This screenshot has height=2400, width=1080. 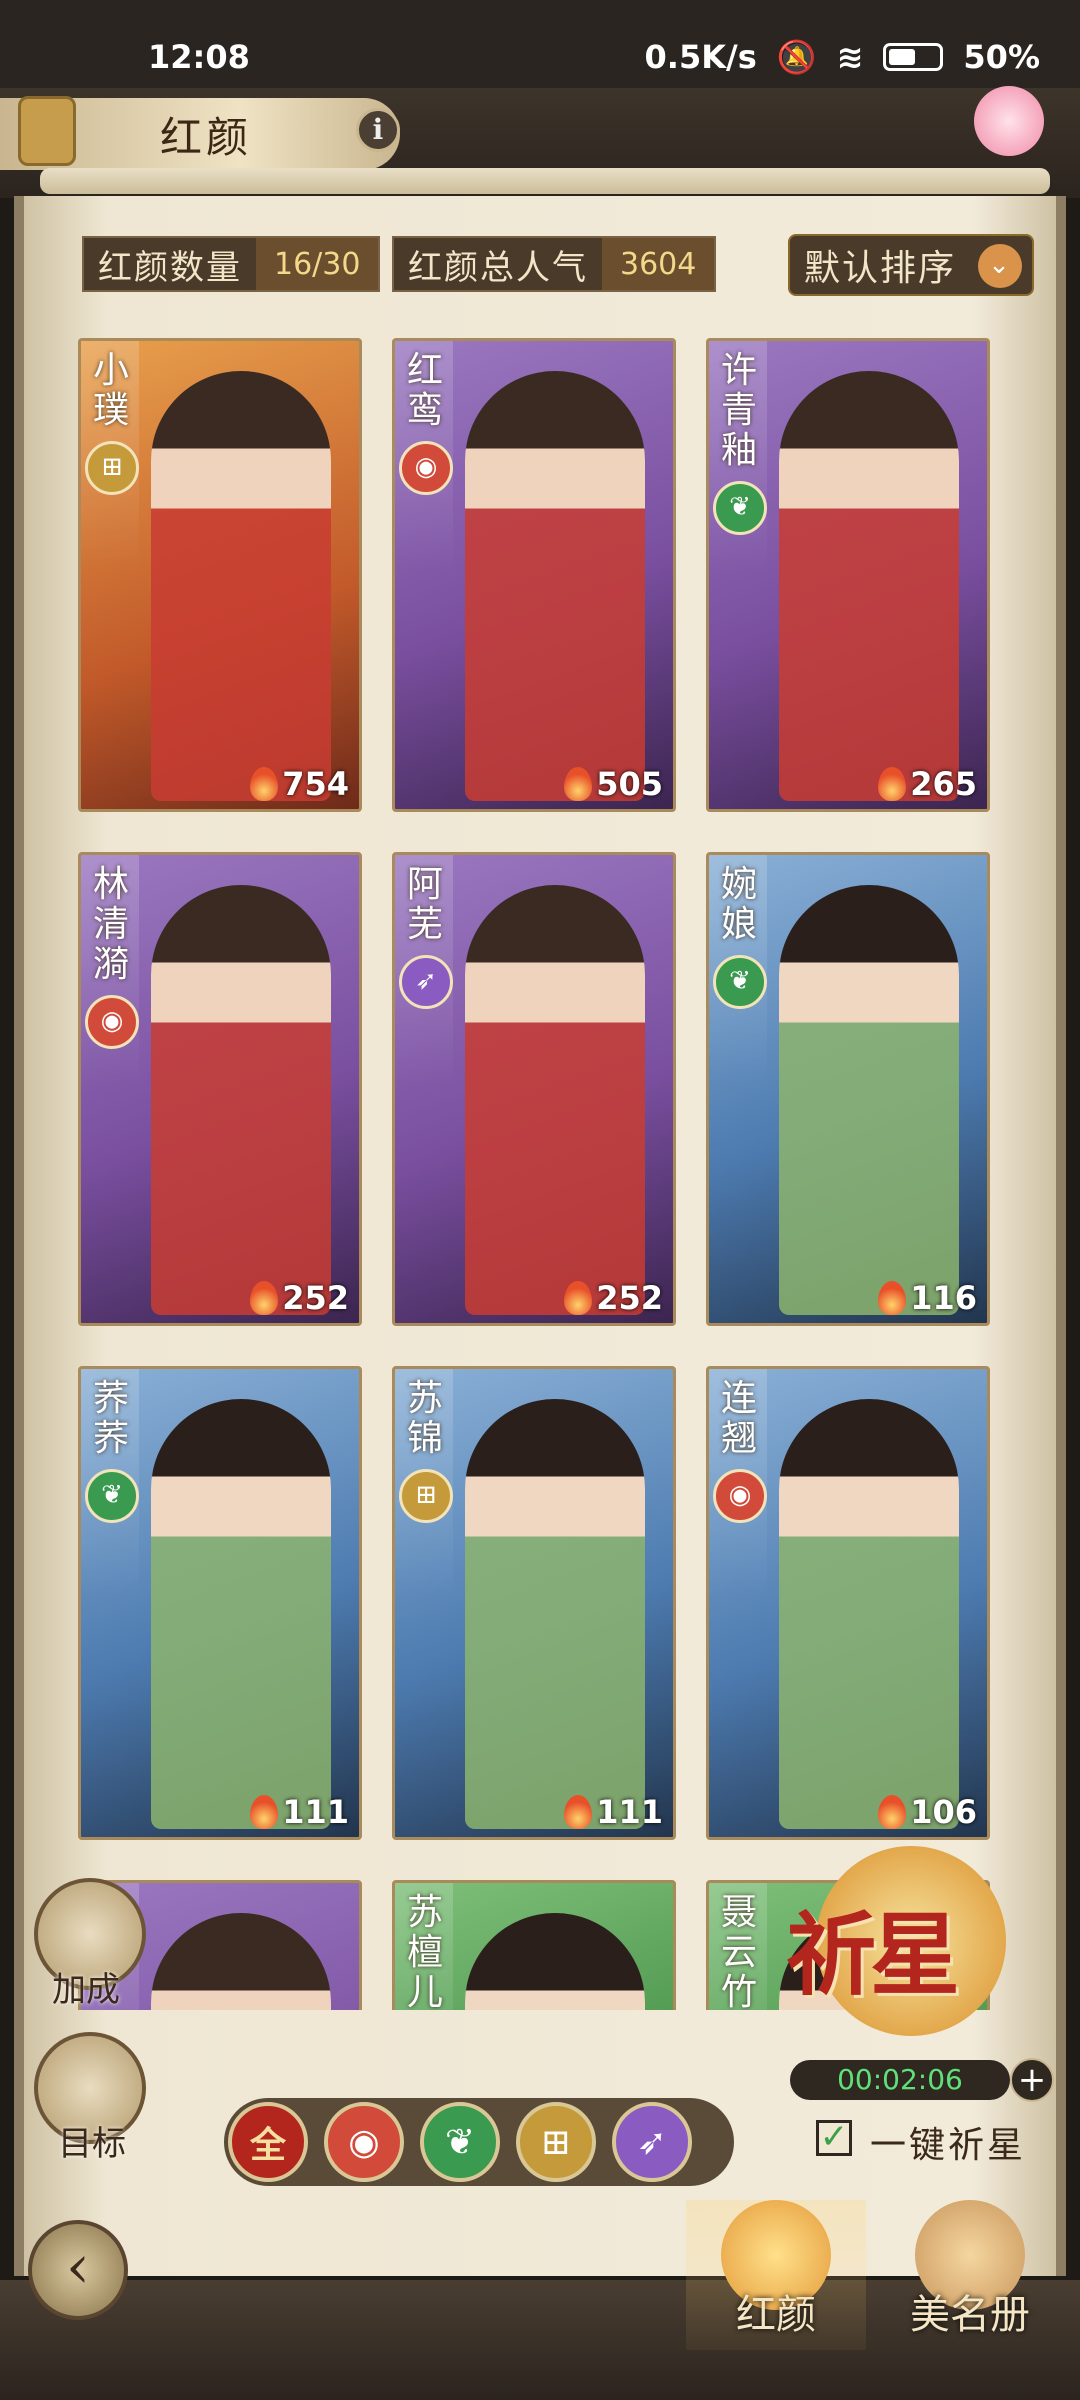 I want to click on hongyan-card: 苏檀儿❦, so click(x=534, y=1945).